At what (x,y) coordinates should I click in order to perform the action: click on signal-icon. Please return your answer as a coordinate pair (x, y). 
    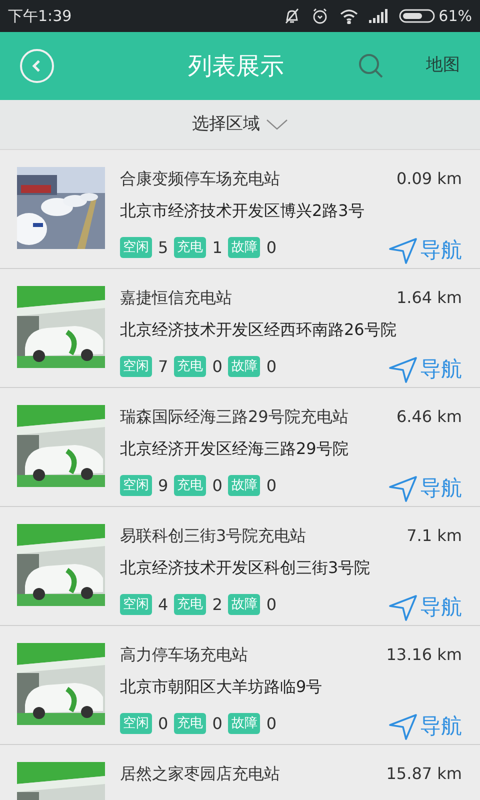
    Looking at the image, I should click on (378, 16).